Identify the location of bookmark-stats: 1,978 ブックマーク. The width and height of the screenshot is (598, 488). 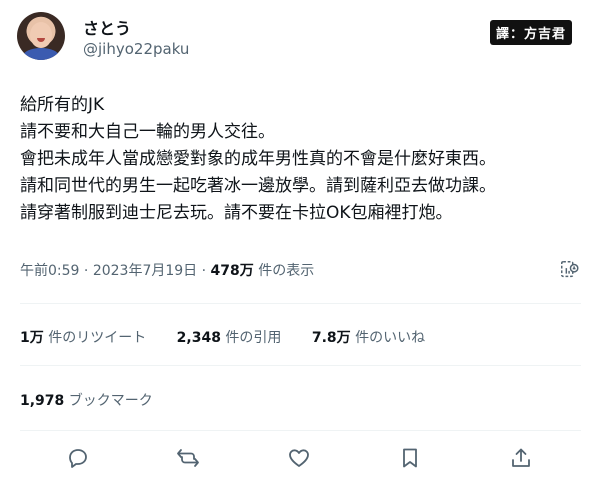
(86, 400).